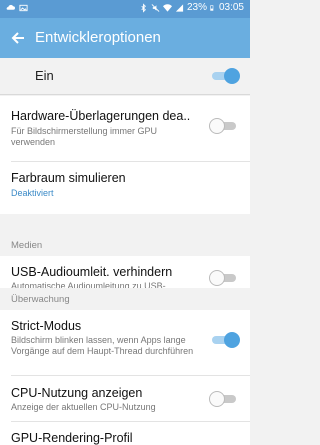 The width and height of the screenshot is (320, 445). What do you see at coordinates (23, 8) in the screenshot?
I see `image-icon` at bounding box center [23, 8].